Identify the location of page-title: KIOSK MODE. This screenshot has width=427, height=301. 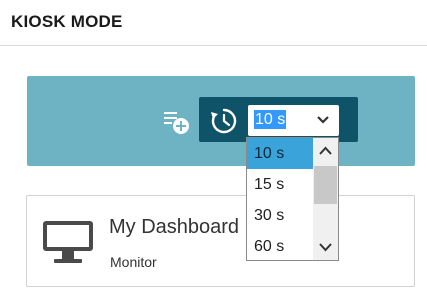
(67, 21).